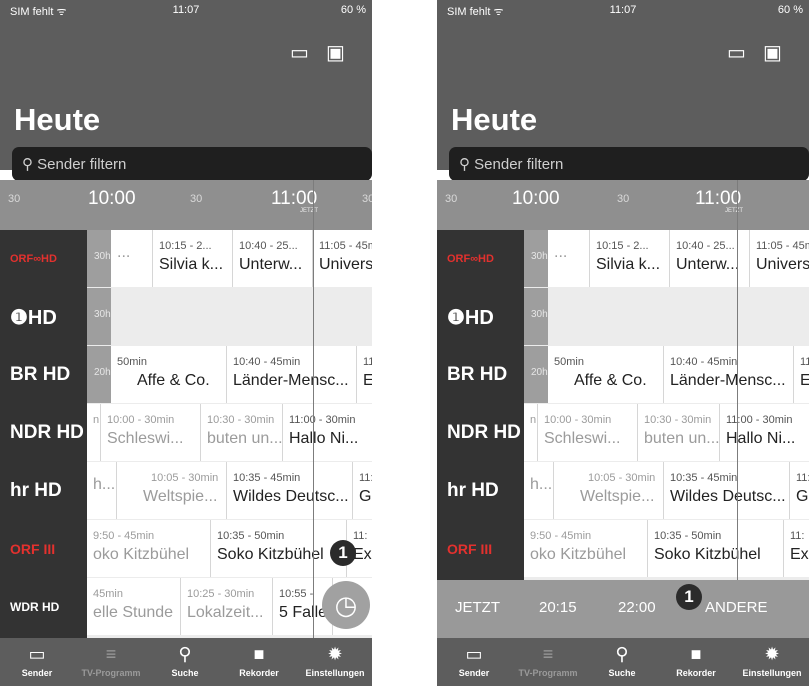 The image size is (809, 686). What do you see at coordinates (666, 317) in the screenshot?
I see `channel-row: 30h` at bounding box center [666, 317].